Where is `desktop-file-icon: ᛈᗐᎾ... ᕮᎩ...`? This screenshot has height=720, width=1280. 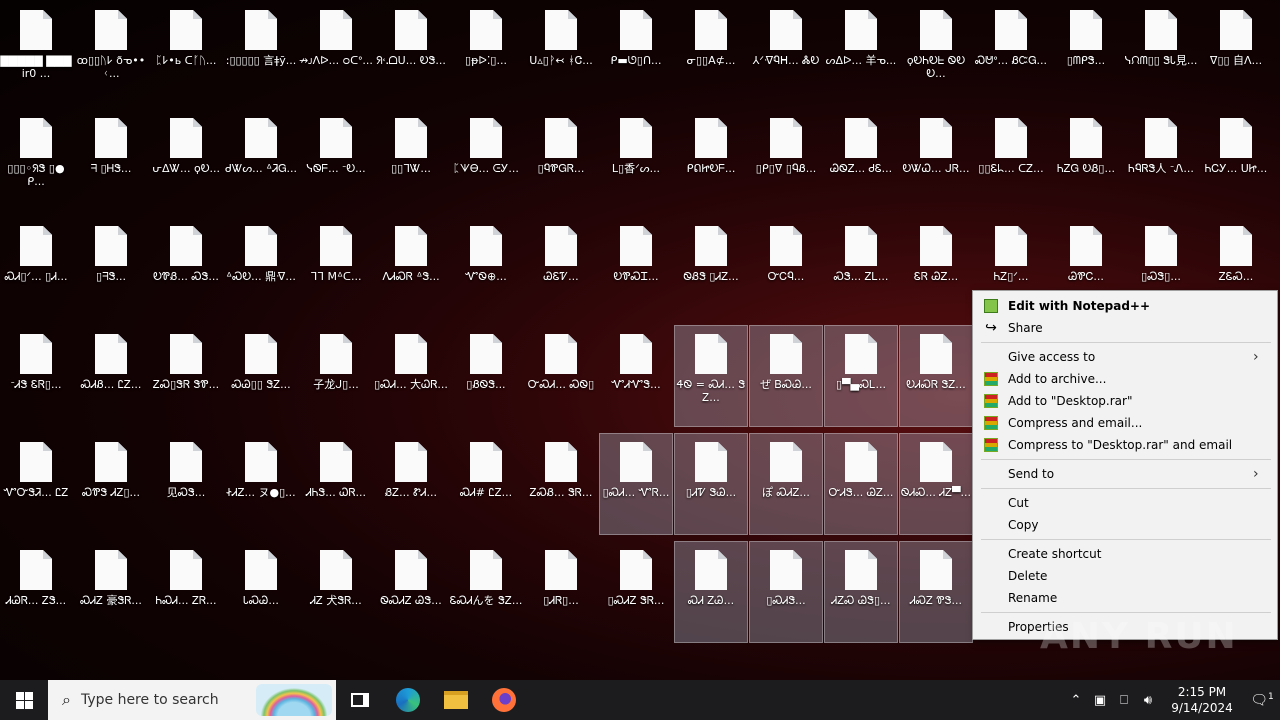
desktop-file-icon: ᛈᗐᎾ... ᕮᎩ... is located at coordinates (486, 160).